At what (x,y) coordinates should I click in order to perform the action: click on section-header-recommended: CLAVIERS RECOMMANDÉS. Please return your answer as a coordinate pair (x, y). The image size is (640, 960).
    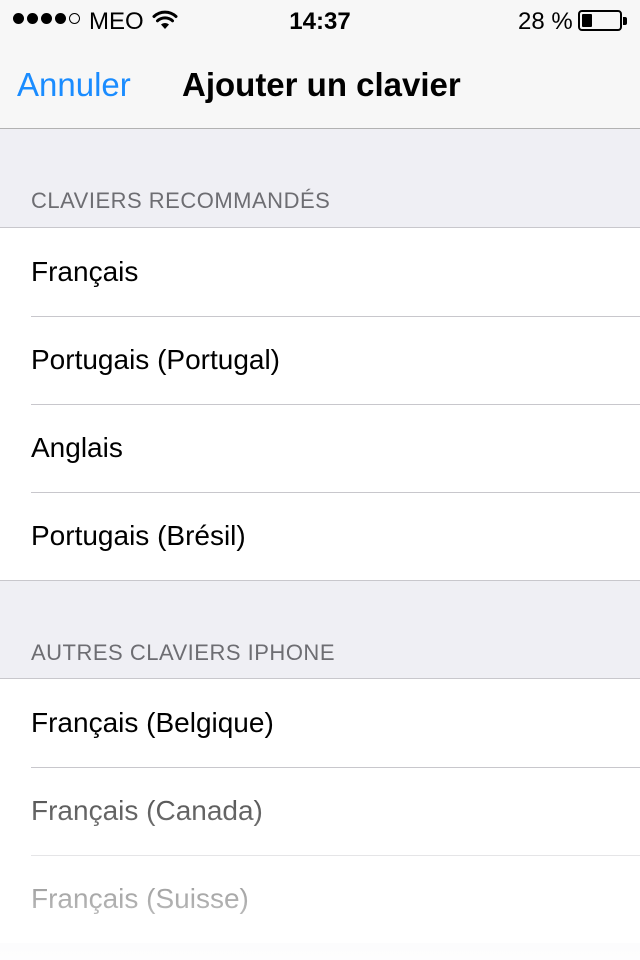
    Looking at the image, I should click on (181, 200).